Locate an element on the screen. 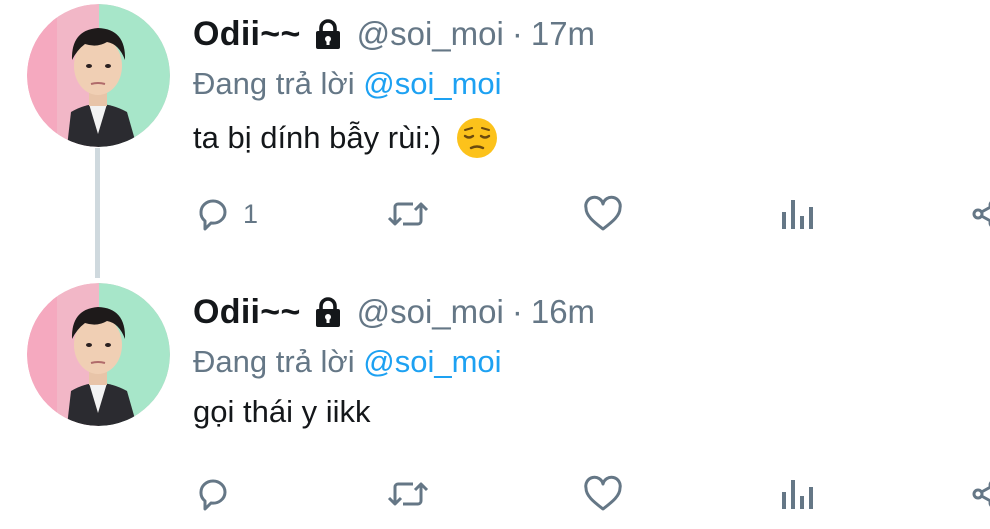 Image resolution: width=990 pixels, height=529 pixels. tweet-header: Odii~~ @soi_moi · 16m is located at coordinates (591, 312).